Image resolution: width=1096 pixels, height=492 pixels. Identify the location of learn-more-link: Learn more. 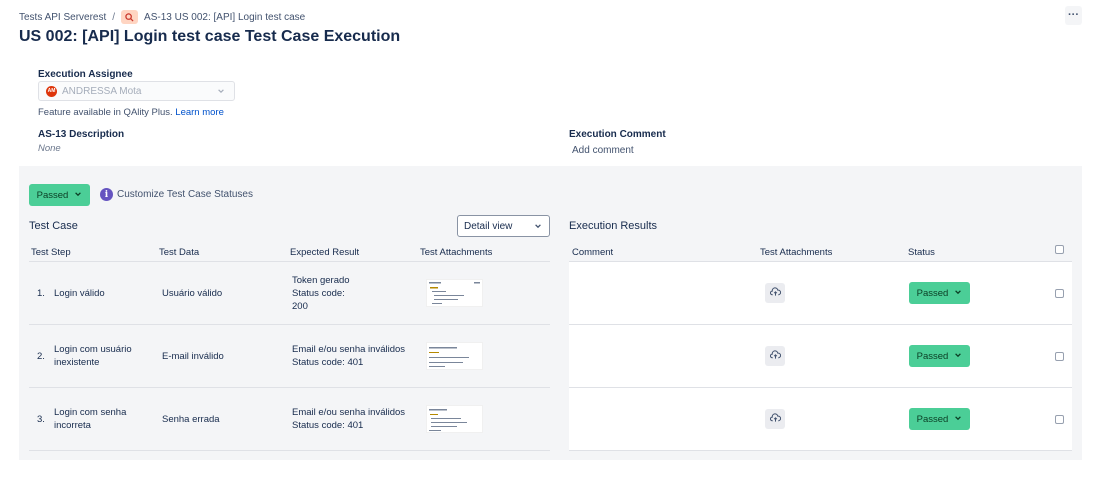
(199, 112).